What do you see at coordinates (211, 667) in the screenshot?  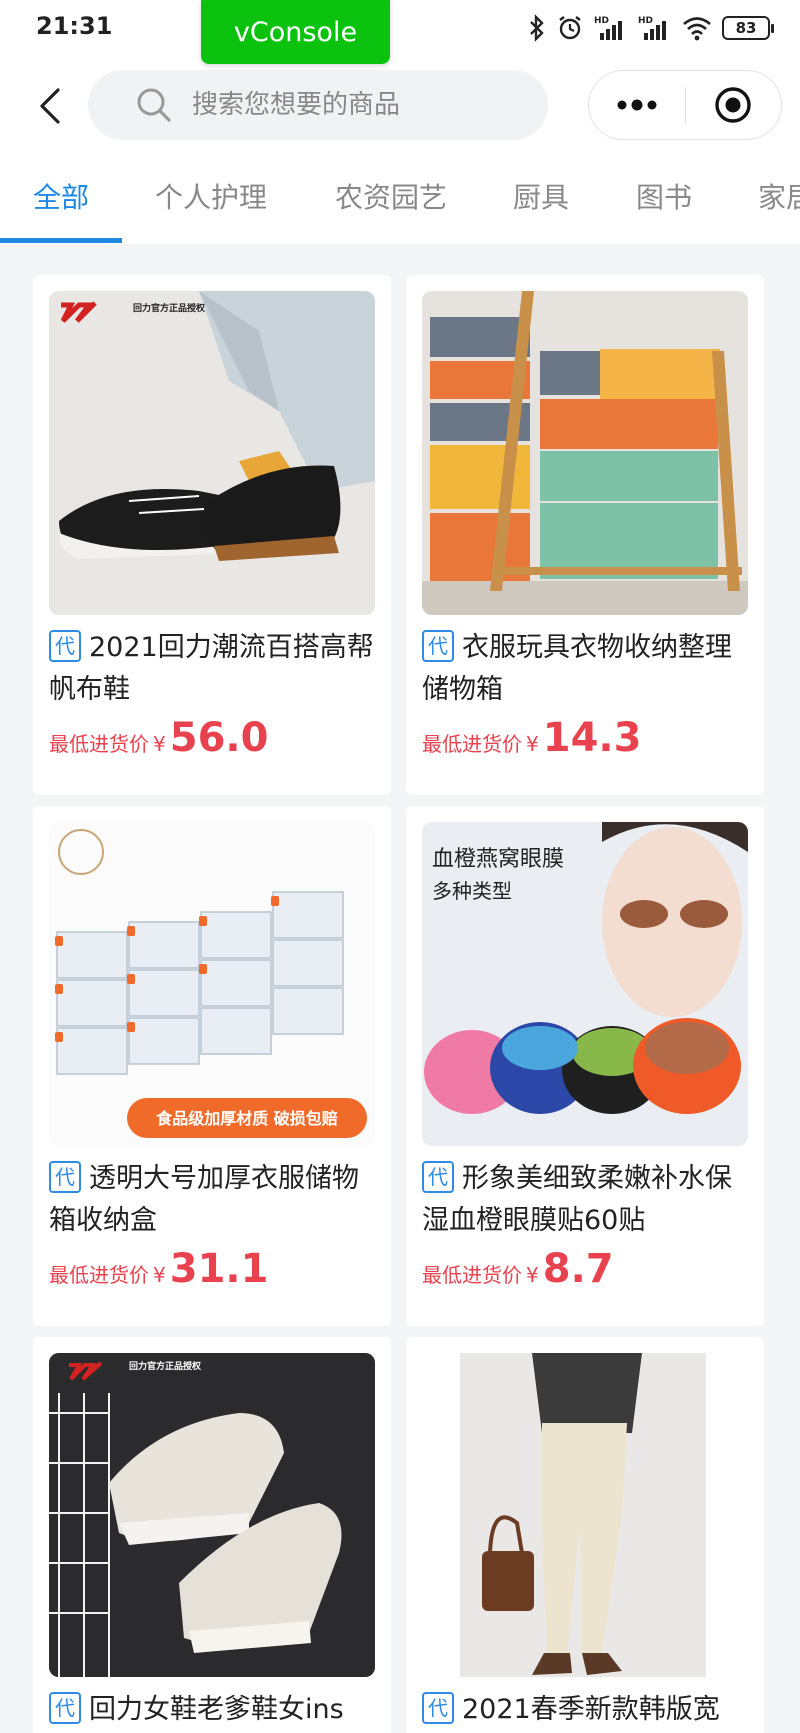 I see `product-title: 代 2021回力潮流百搭高帮帆布鞋` at bounding box center [211, 667].